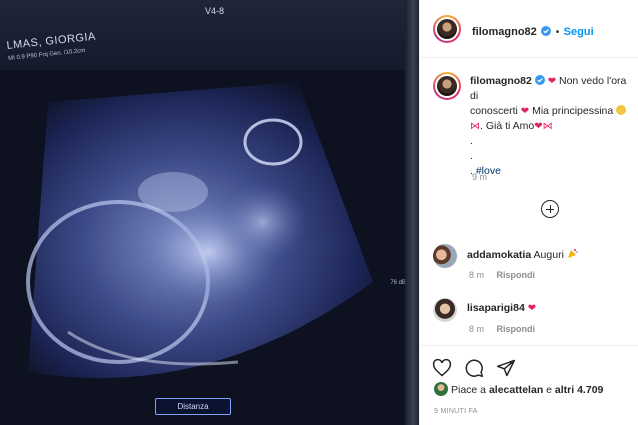  What do you see at coordinates (573, 111) in the screenshot?
I see `caption-line-3: Mia principessina` at bounding box center [573, 111].